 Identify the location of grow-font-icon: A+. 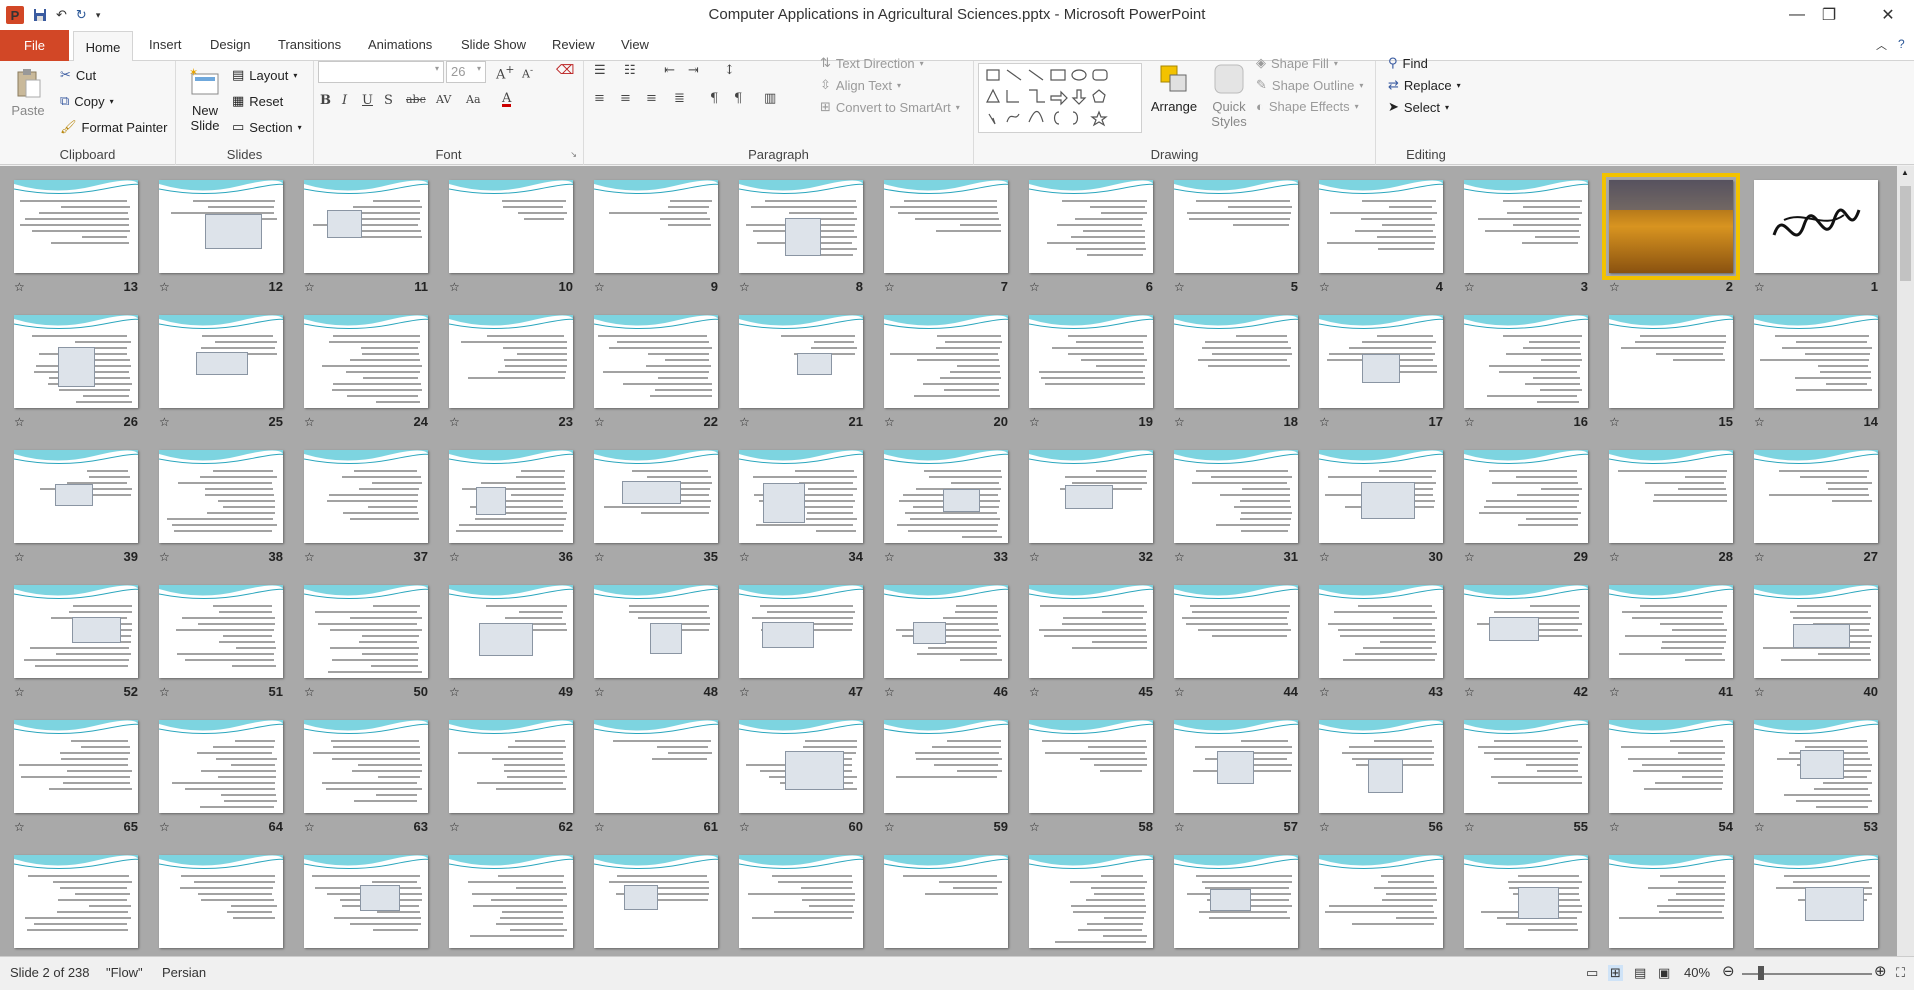
(505, 72).